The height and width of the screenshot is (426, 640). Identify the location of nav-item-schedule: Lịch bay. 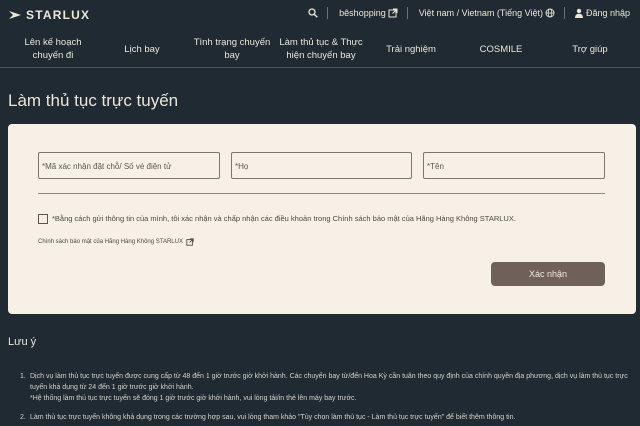
(142, 49).